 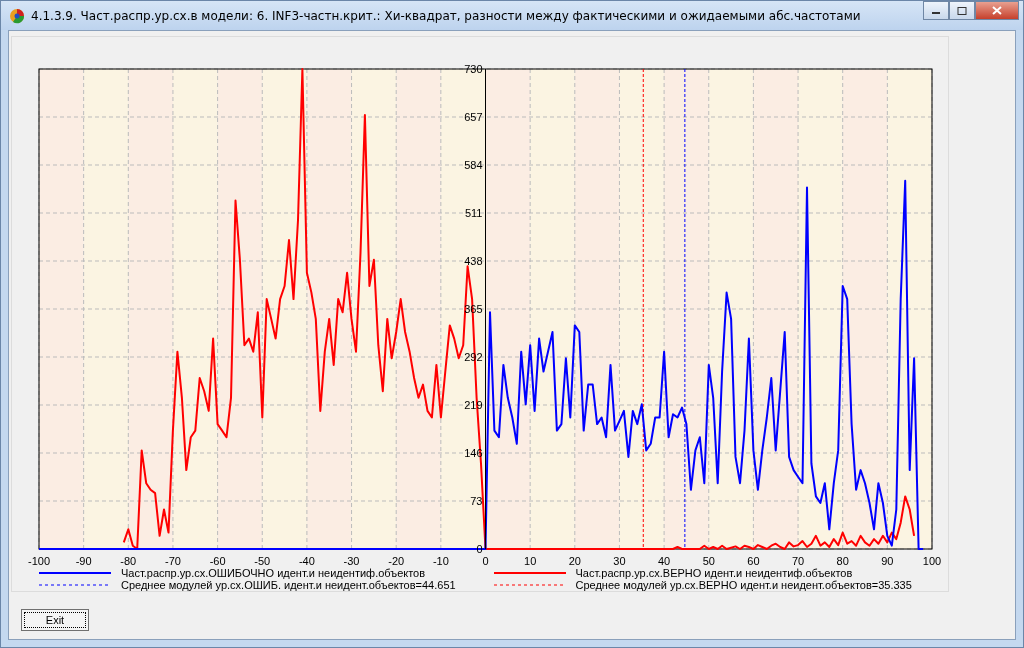 I want to click on close-button, so click(x=997, y=10).